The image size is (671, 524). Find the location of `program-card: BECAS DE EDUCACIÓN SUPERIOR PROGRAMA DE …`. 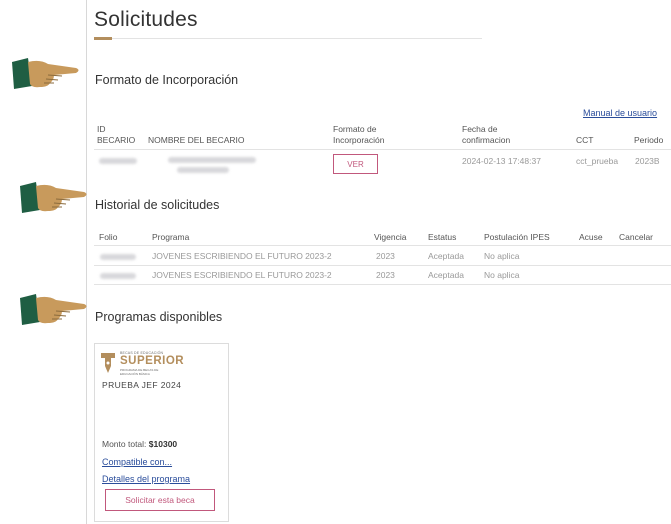

program-card: BECAS DE EDUCACIÓN SUPERIOR PROGRAMA DE … is located at coordinates (161, 432).